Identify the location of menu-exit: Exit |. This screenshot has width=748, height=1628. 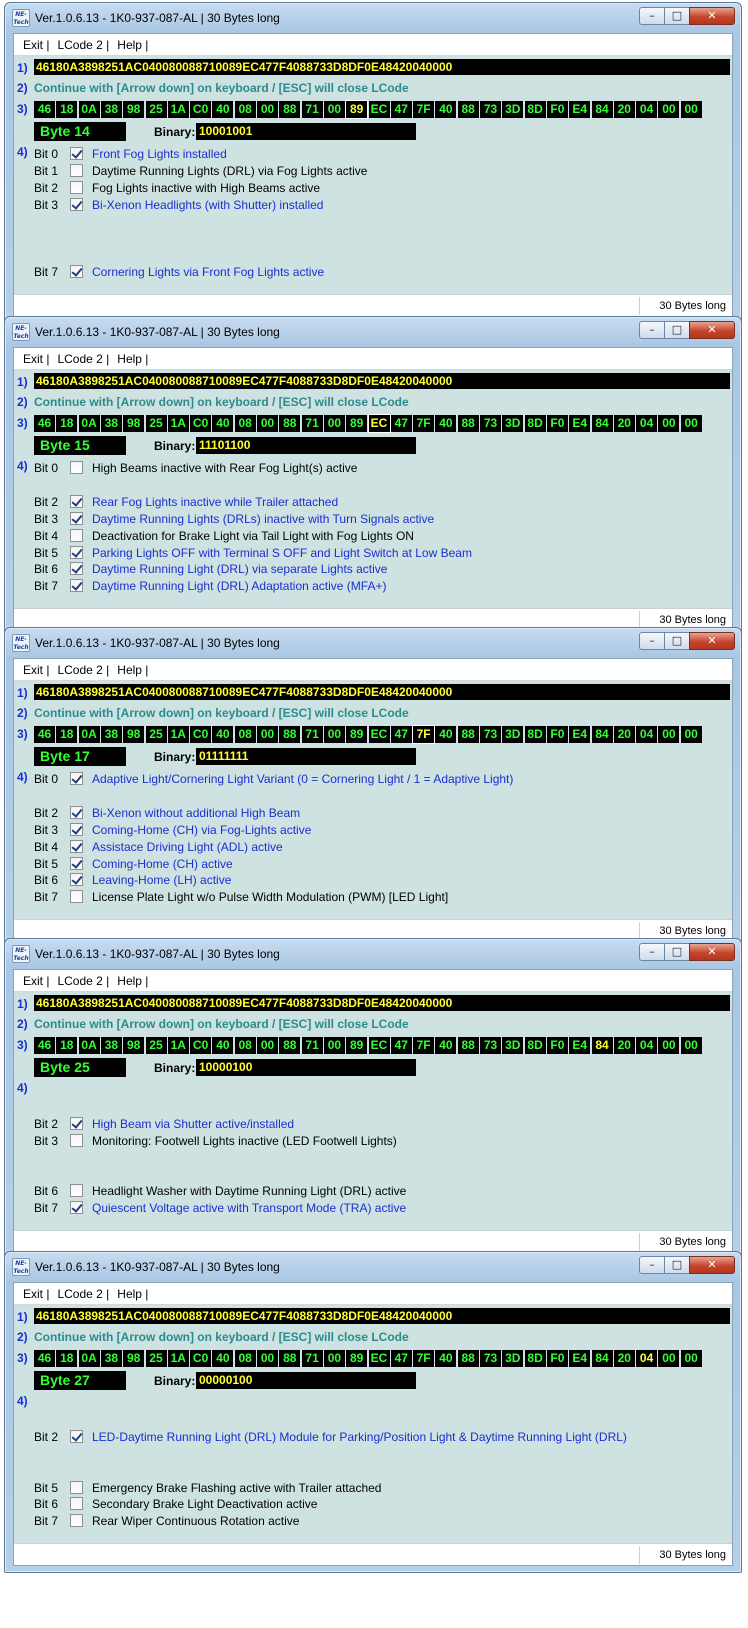
(36, 43).